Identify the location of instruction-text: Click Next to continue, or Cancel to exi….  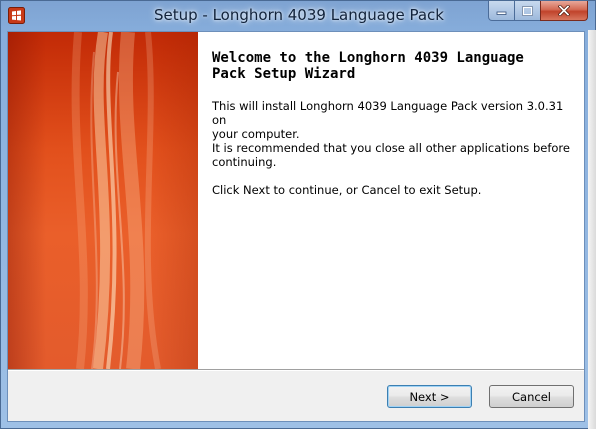
(347, 190).